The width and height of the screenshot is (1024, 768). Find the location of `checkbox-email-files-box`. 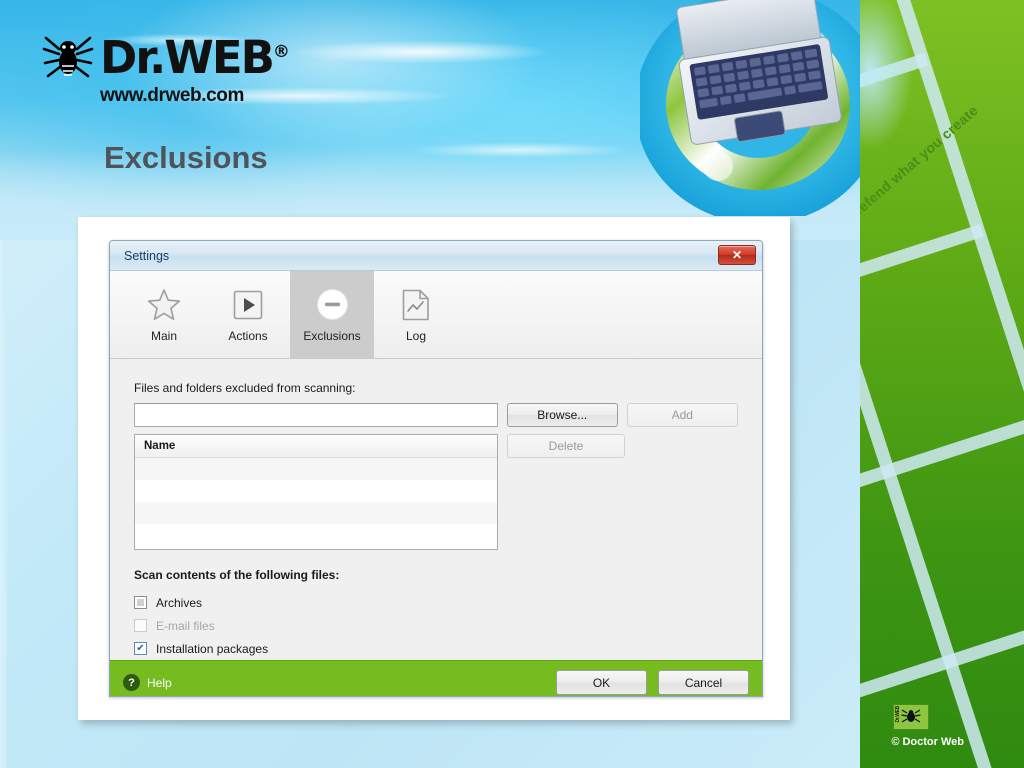

checkbox-email-files-box is located at coordinates (140, 625).